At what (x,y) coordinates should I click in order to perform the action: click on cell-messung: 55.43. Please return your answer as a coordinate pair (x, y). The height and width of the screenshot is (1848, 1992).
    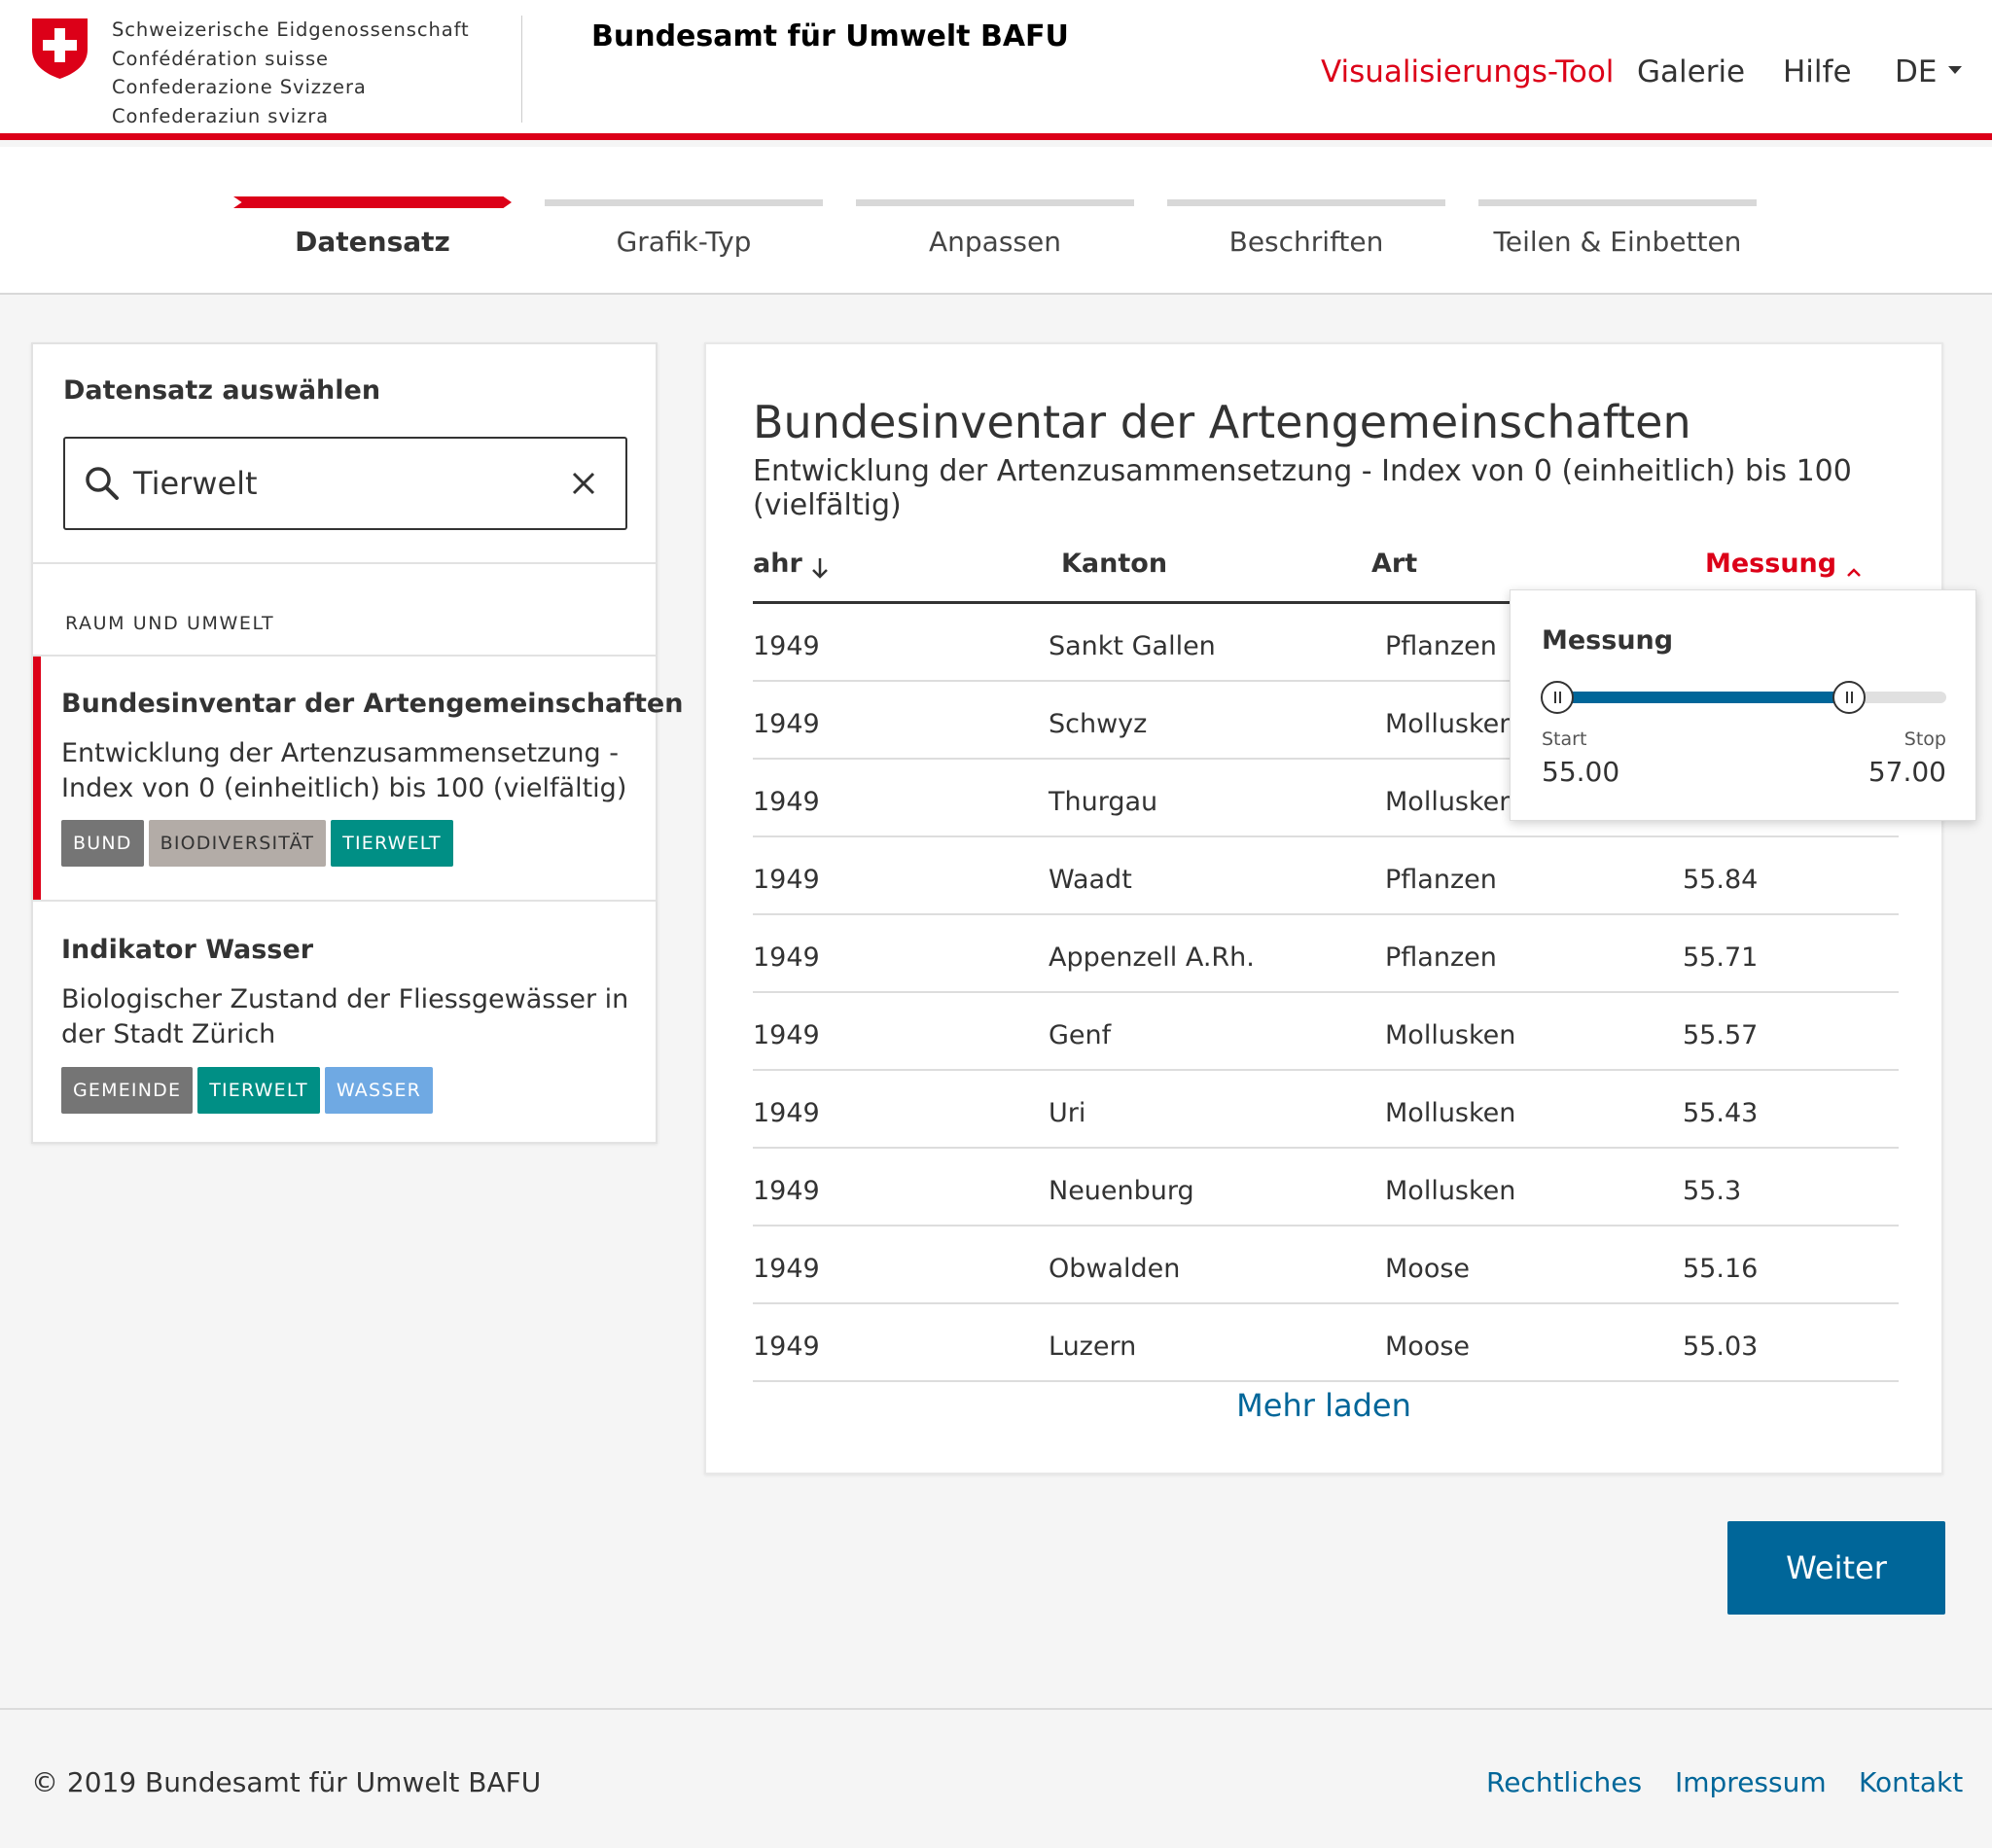
    Looking at the image, I should click on (1721, 1113).